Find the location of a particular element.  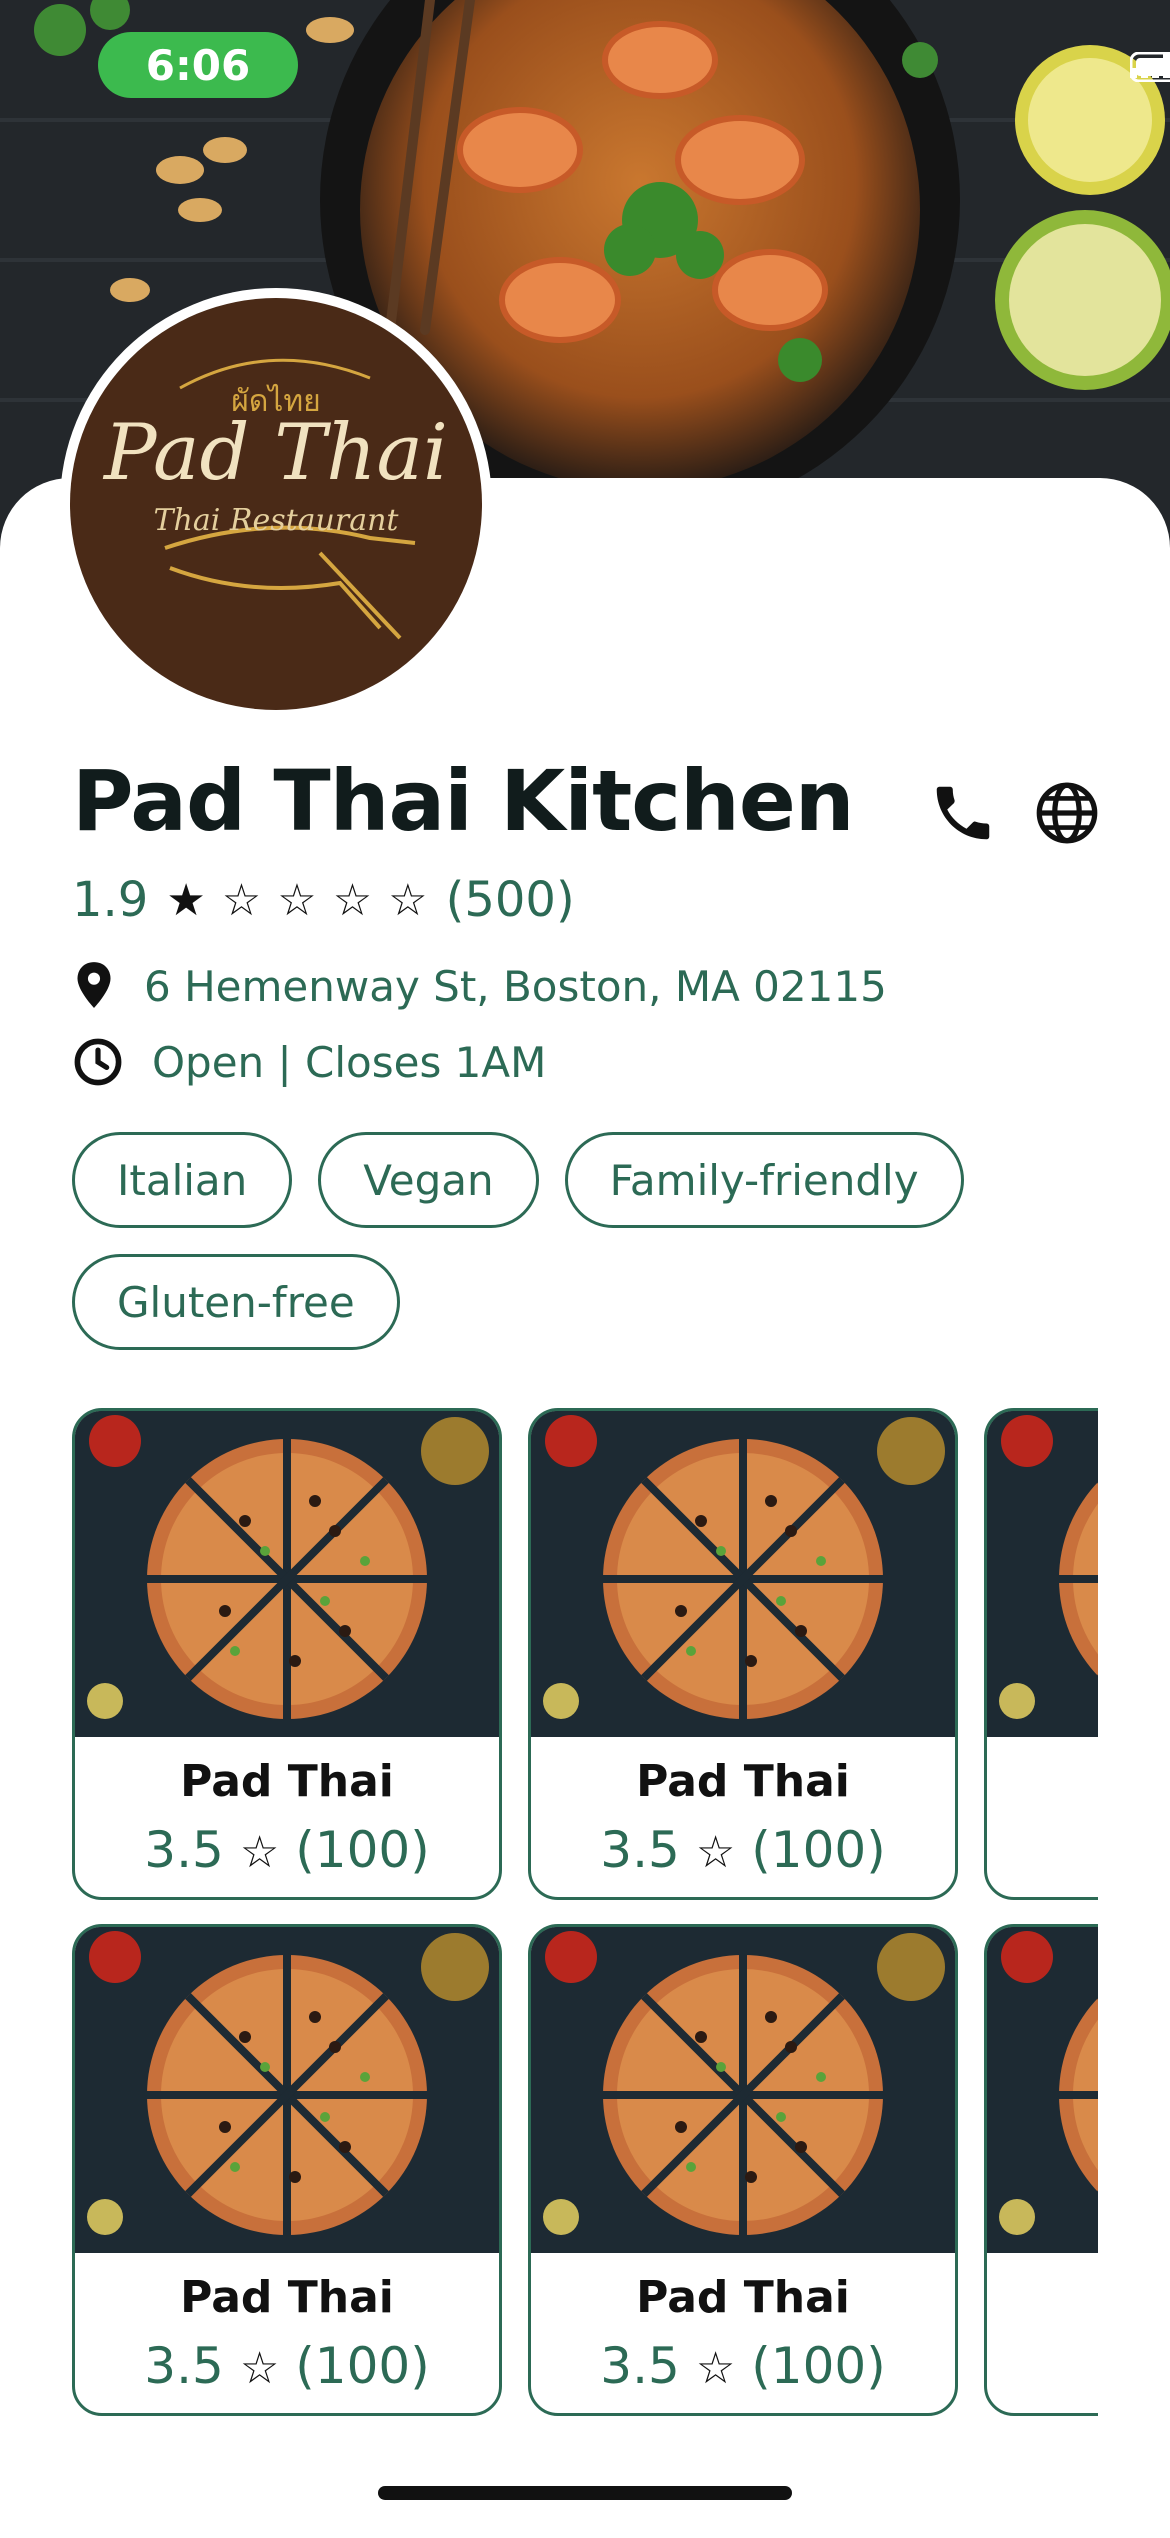

logo-badge: ผัดไทย Pad Thai Thai Restaurant is located at coordinates (276, 504).